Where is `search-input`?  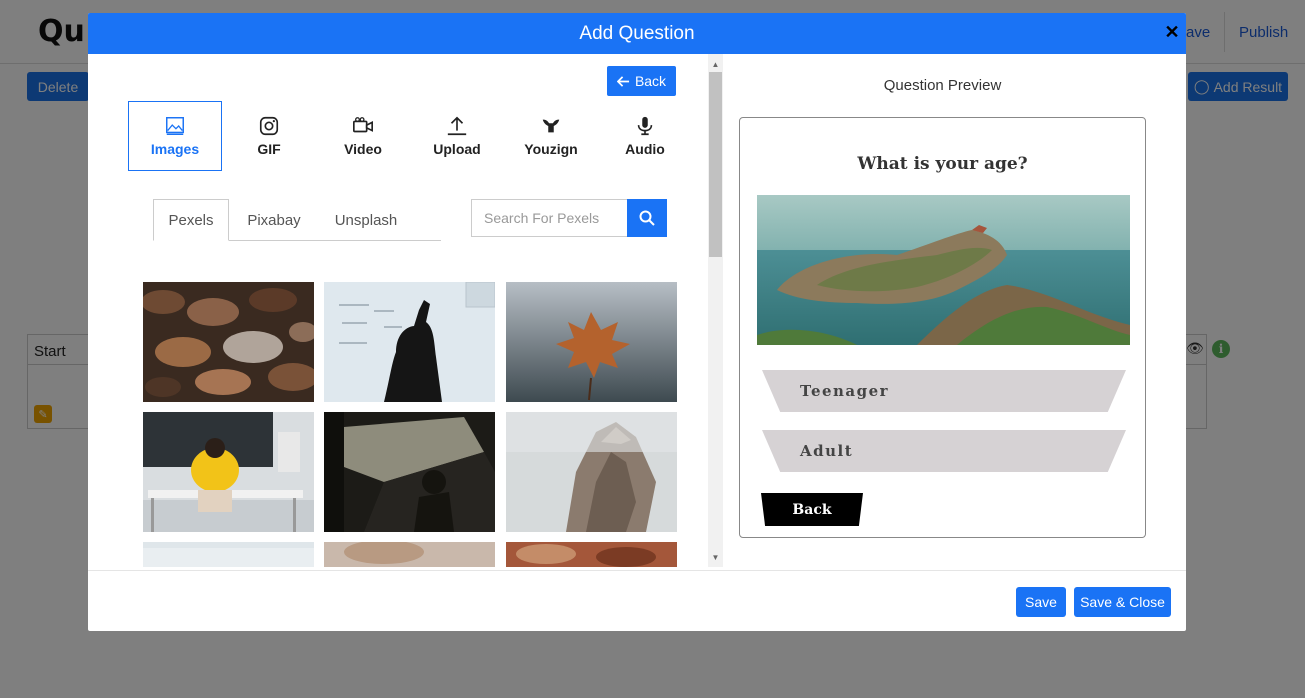
search-input is located at coordinates (549, 218).